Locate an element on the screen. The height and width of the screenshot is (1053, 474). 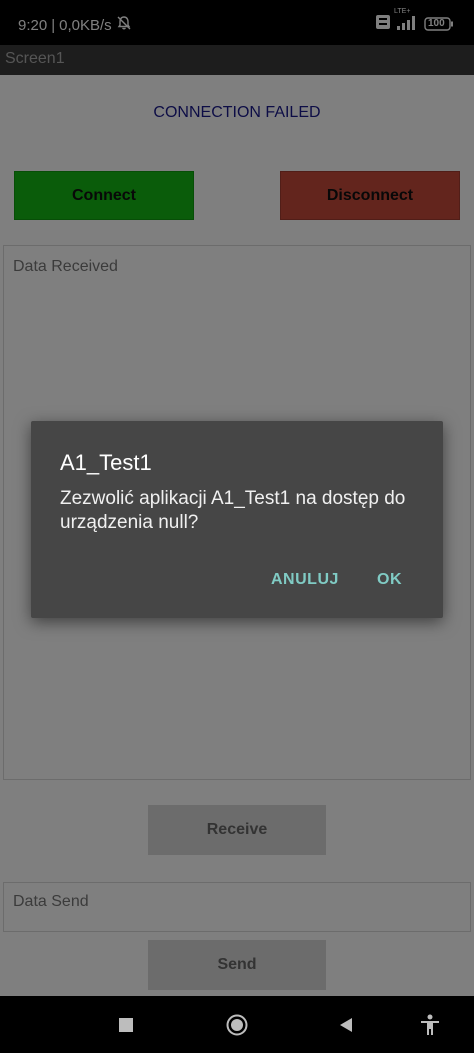
back-triangle-icon is located at coordinates (346, 1025).